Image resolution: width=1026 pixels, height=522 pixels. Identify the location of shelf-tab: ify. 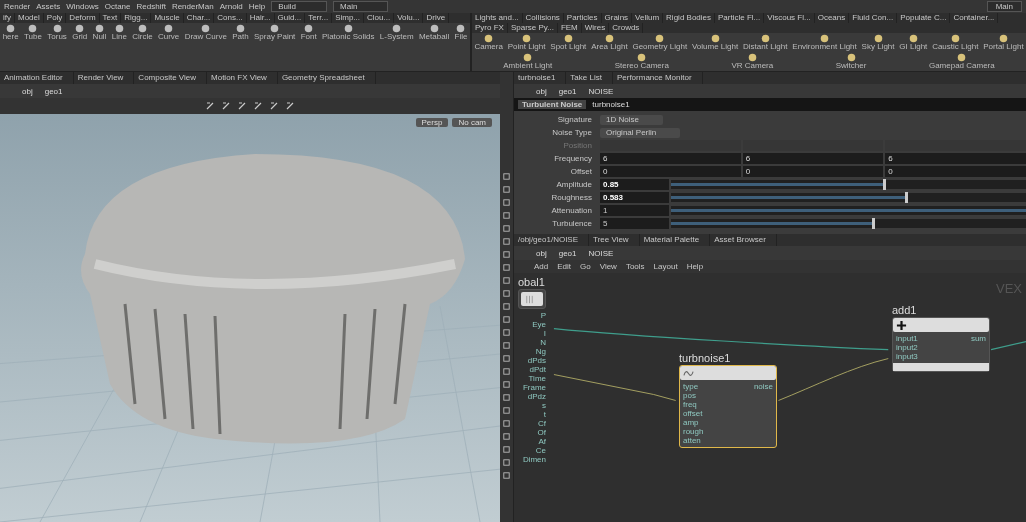
(7, 18).